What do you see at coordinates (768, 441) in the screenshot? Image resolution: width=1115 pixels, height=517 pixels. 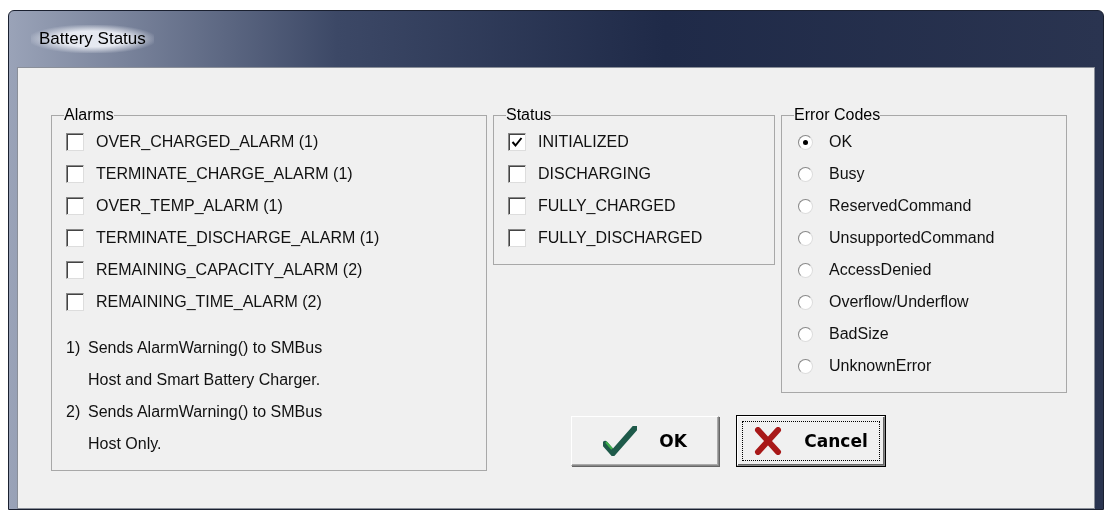 I see `x-icon` at bounding box center [768, 441].